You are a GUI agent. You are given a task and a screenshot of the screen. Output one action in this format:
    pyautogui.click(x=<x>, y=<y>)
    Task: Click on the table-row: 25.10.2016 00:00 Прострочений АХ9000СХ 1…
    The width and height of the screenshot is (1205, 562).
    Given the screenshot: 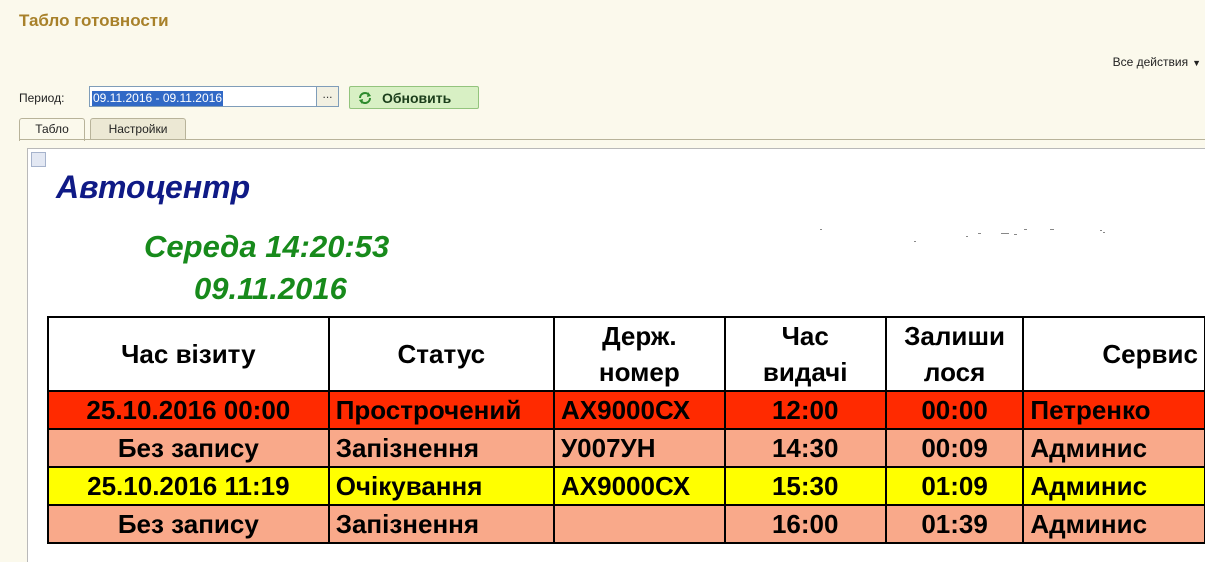 What is the action you would take?
    pyautogui.click(x=626, y=410)
    